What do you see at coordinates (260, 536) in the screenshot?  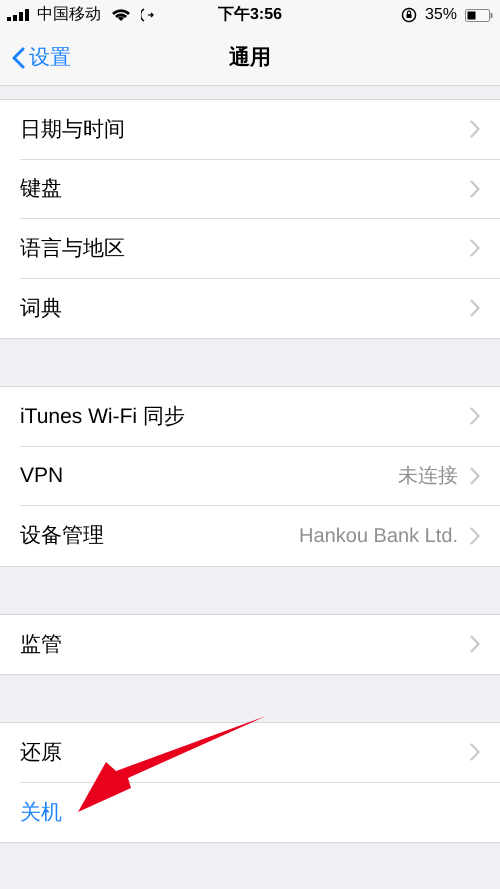 I see `settings-row: 设备管理 Hankou Bank Ltd.` at bounding box center [260, 536].